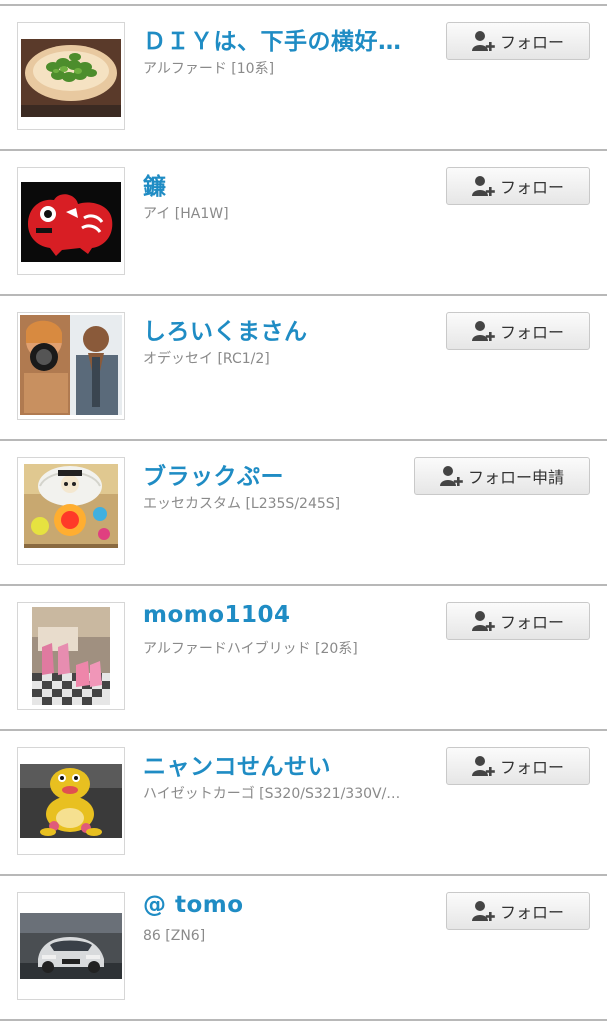 The image size is (607, 1024). Describe the element at coordinates (174, 936) in the screenshot. I see `user-car: 86 [ZN6]` at that location.